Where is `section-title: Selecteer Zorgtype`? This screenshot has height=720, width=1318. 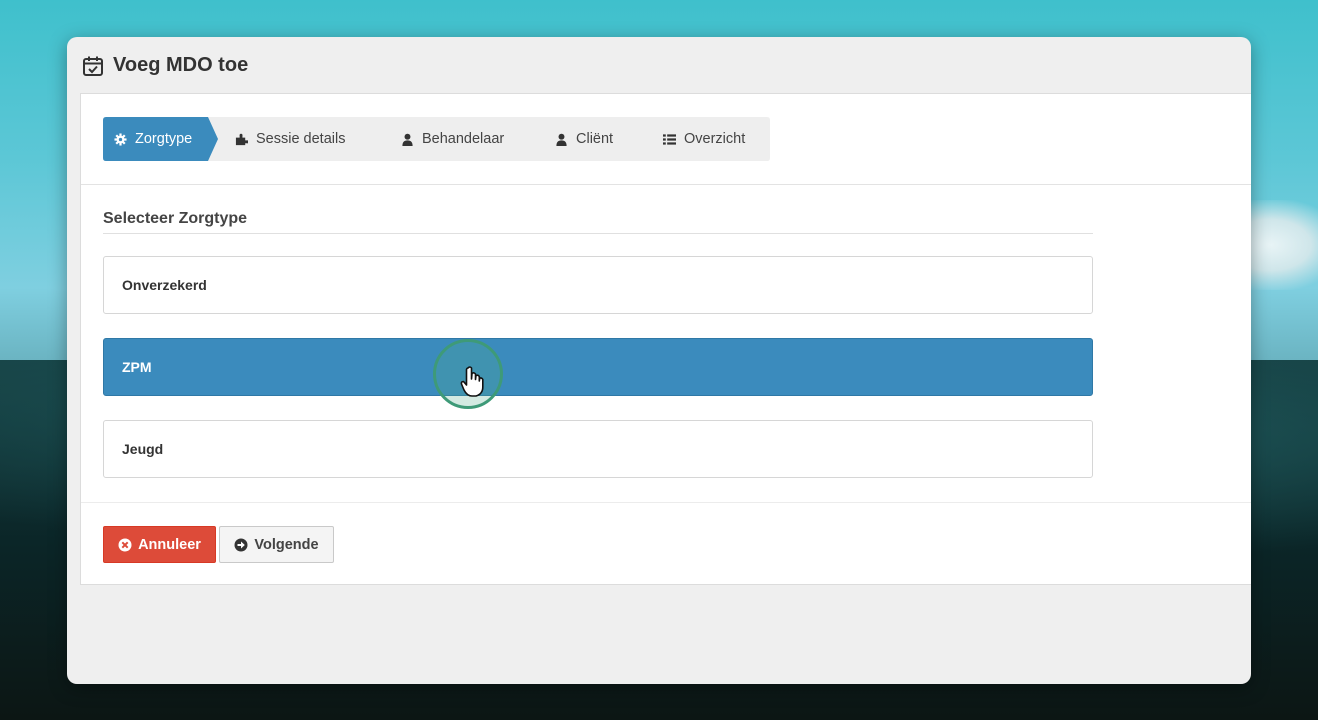 section-title: Selecteer Zorgtype is located at coordinates (598, 222).